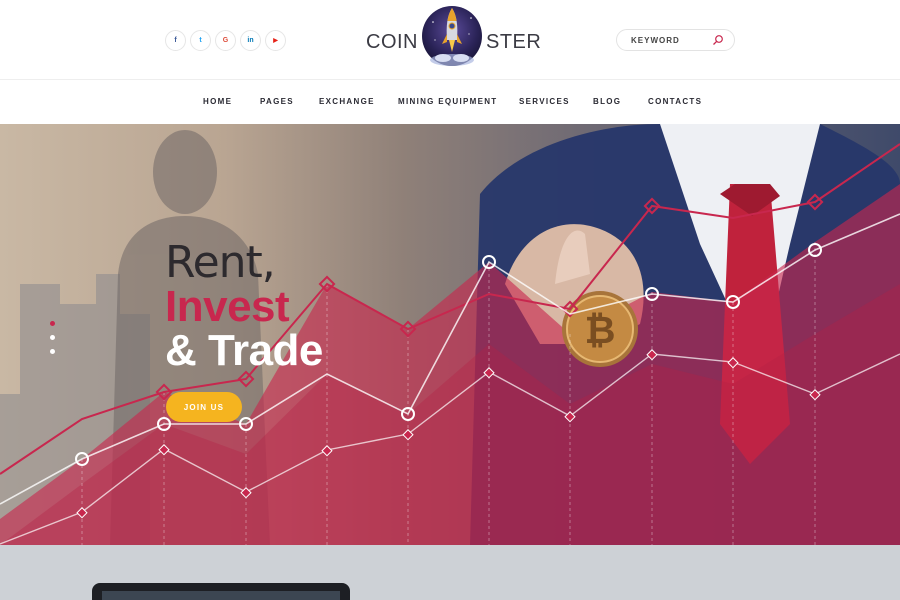 This screenshot has width=900, height=600. I want to click on search-input, so click(674, 40).